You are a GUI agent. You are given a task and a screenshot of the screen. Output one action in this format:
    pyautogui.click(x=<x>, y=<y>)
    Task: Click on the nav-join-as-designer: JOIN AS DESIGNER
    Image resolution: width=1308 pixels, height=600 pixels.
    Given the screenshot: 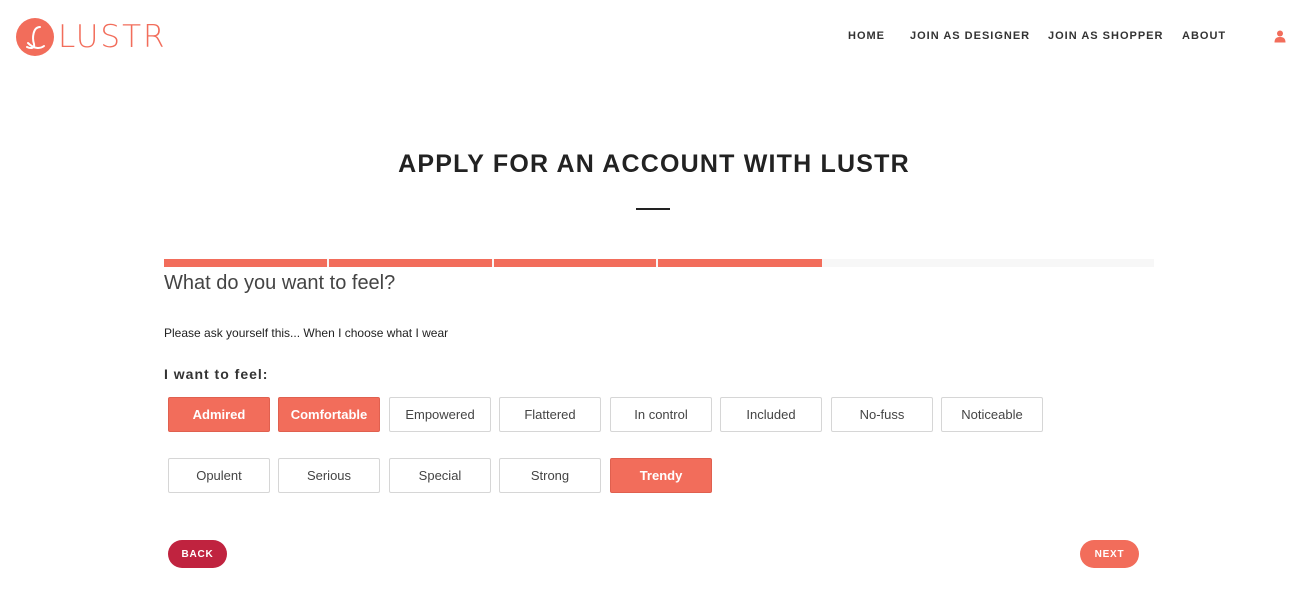 What is the action you would take?
    pyautogui.click(x=970, y=36)
    